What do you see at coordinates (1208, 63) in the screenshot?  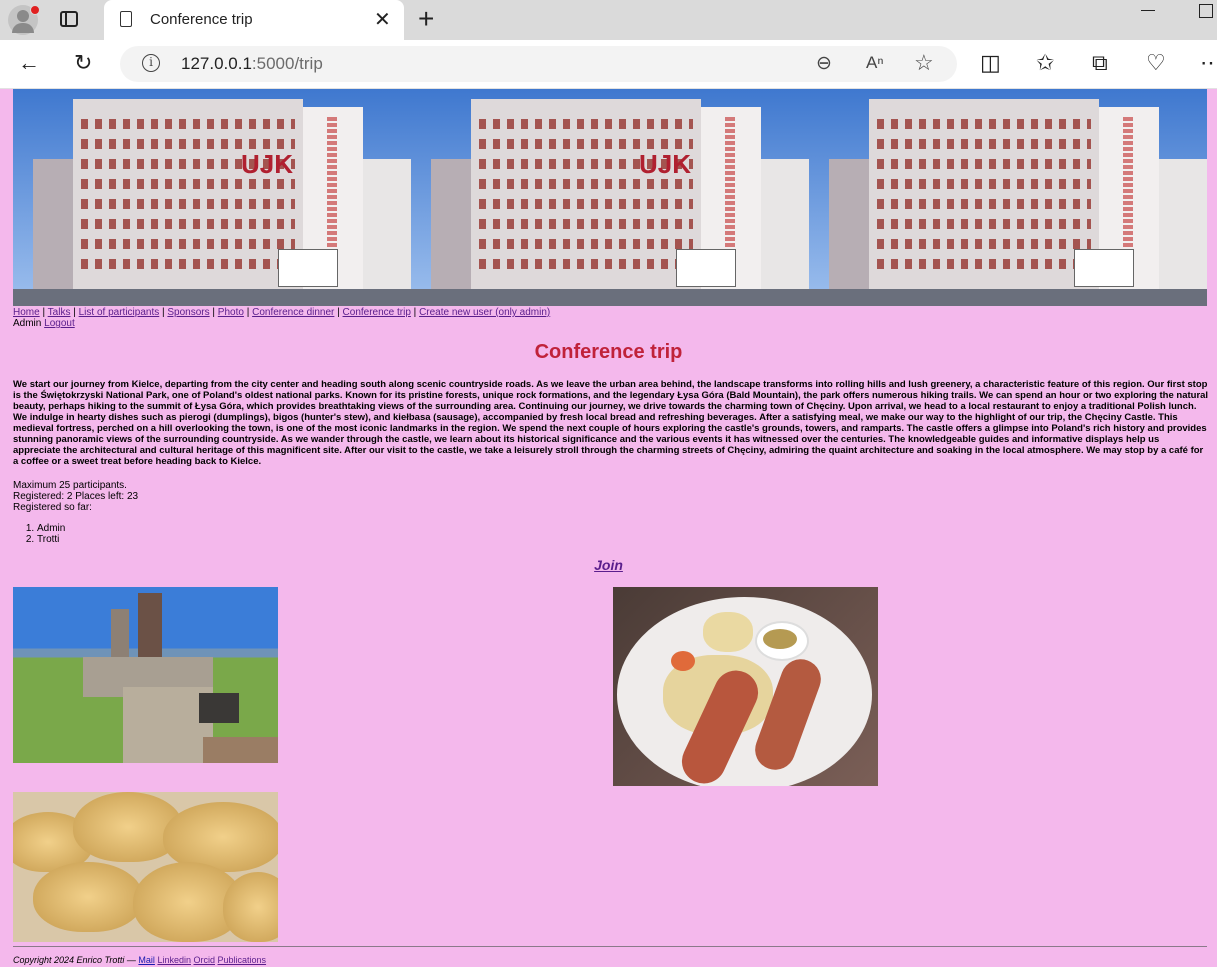 I see `more-options-icon: ⋯` at bounding box center [1208, 63].